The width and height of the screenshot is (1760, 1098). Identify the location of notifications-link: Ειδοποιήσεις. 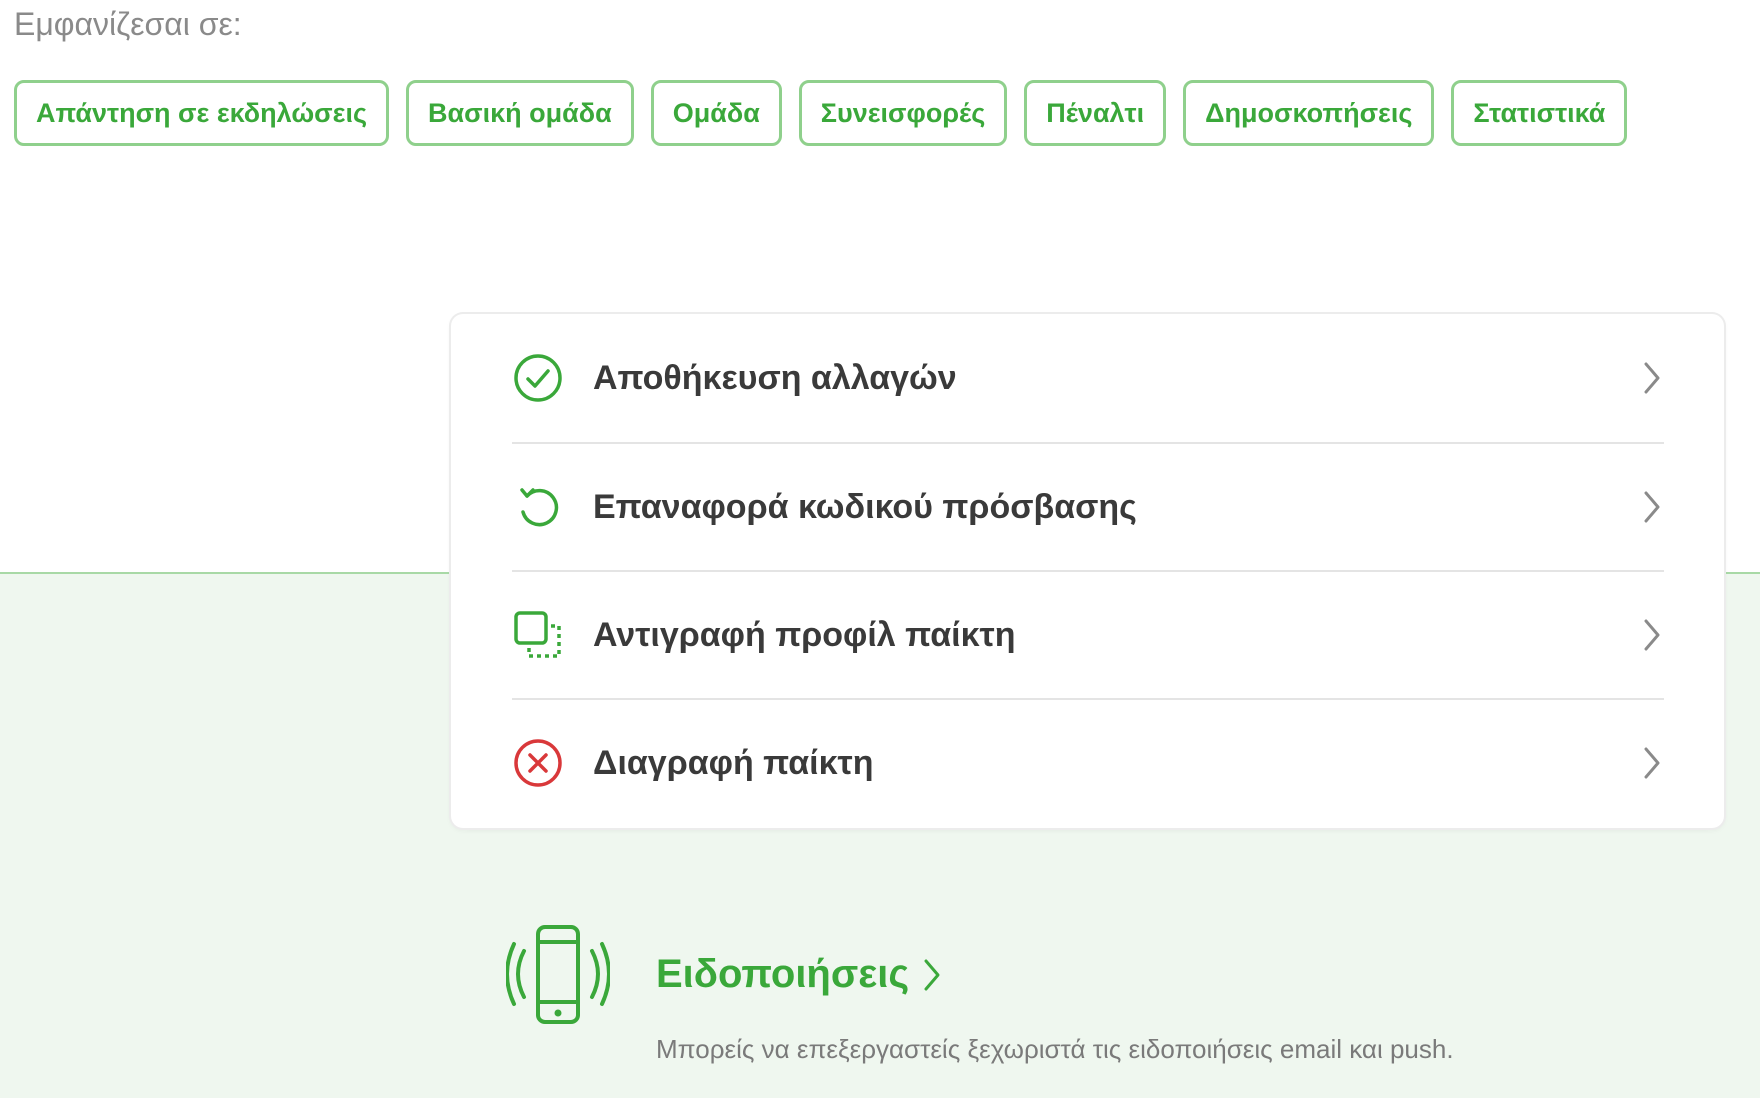
(798, 974).